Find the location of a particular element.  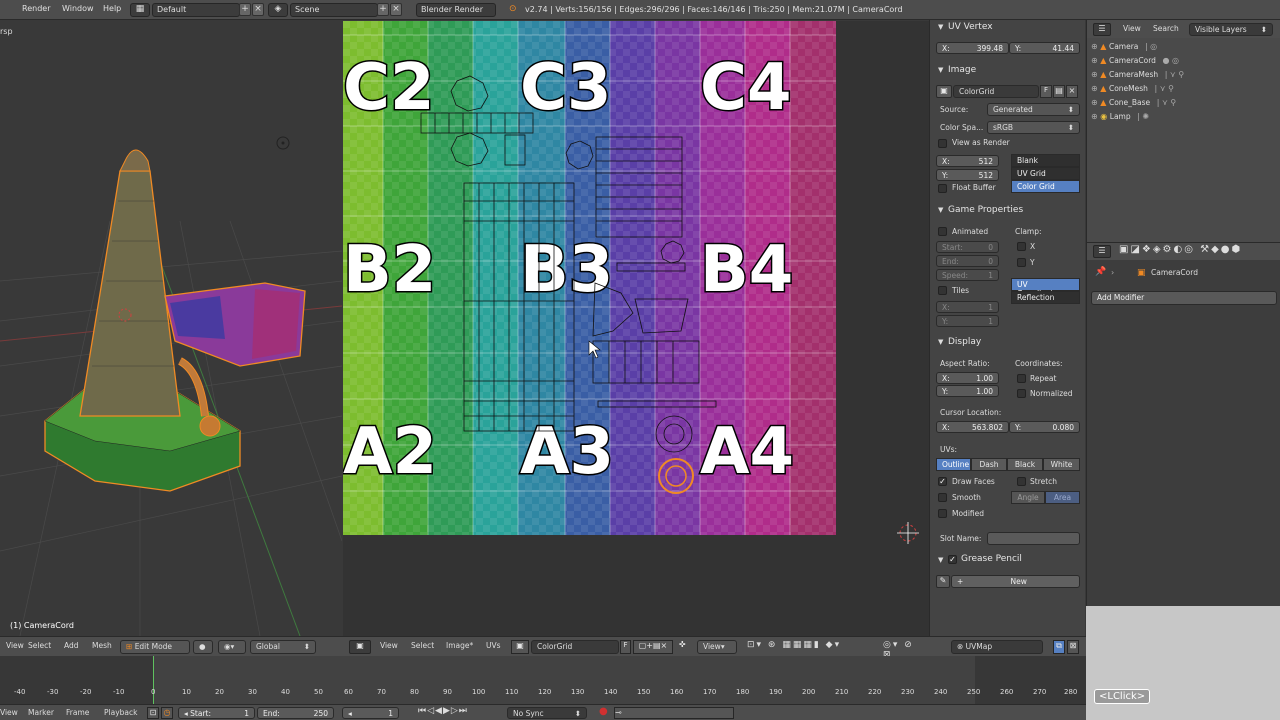

uv-vertex-y-field: Y: 41.44 is located at coordinates (1044, 48).